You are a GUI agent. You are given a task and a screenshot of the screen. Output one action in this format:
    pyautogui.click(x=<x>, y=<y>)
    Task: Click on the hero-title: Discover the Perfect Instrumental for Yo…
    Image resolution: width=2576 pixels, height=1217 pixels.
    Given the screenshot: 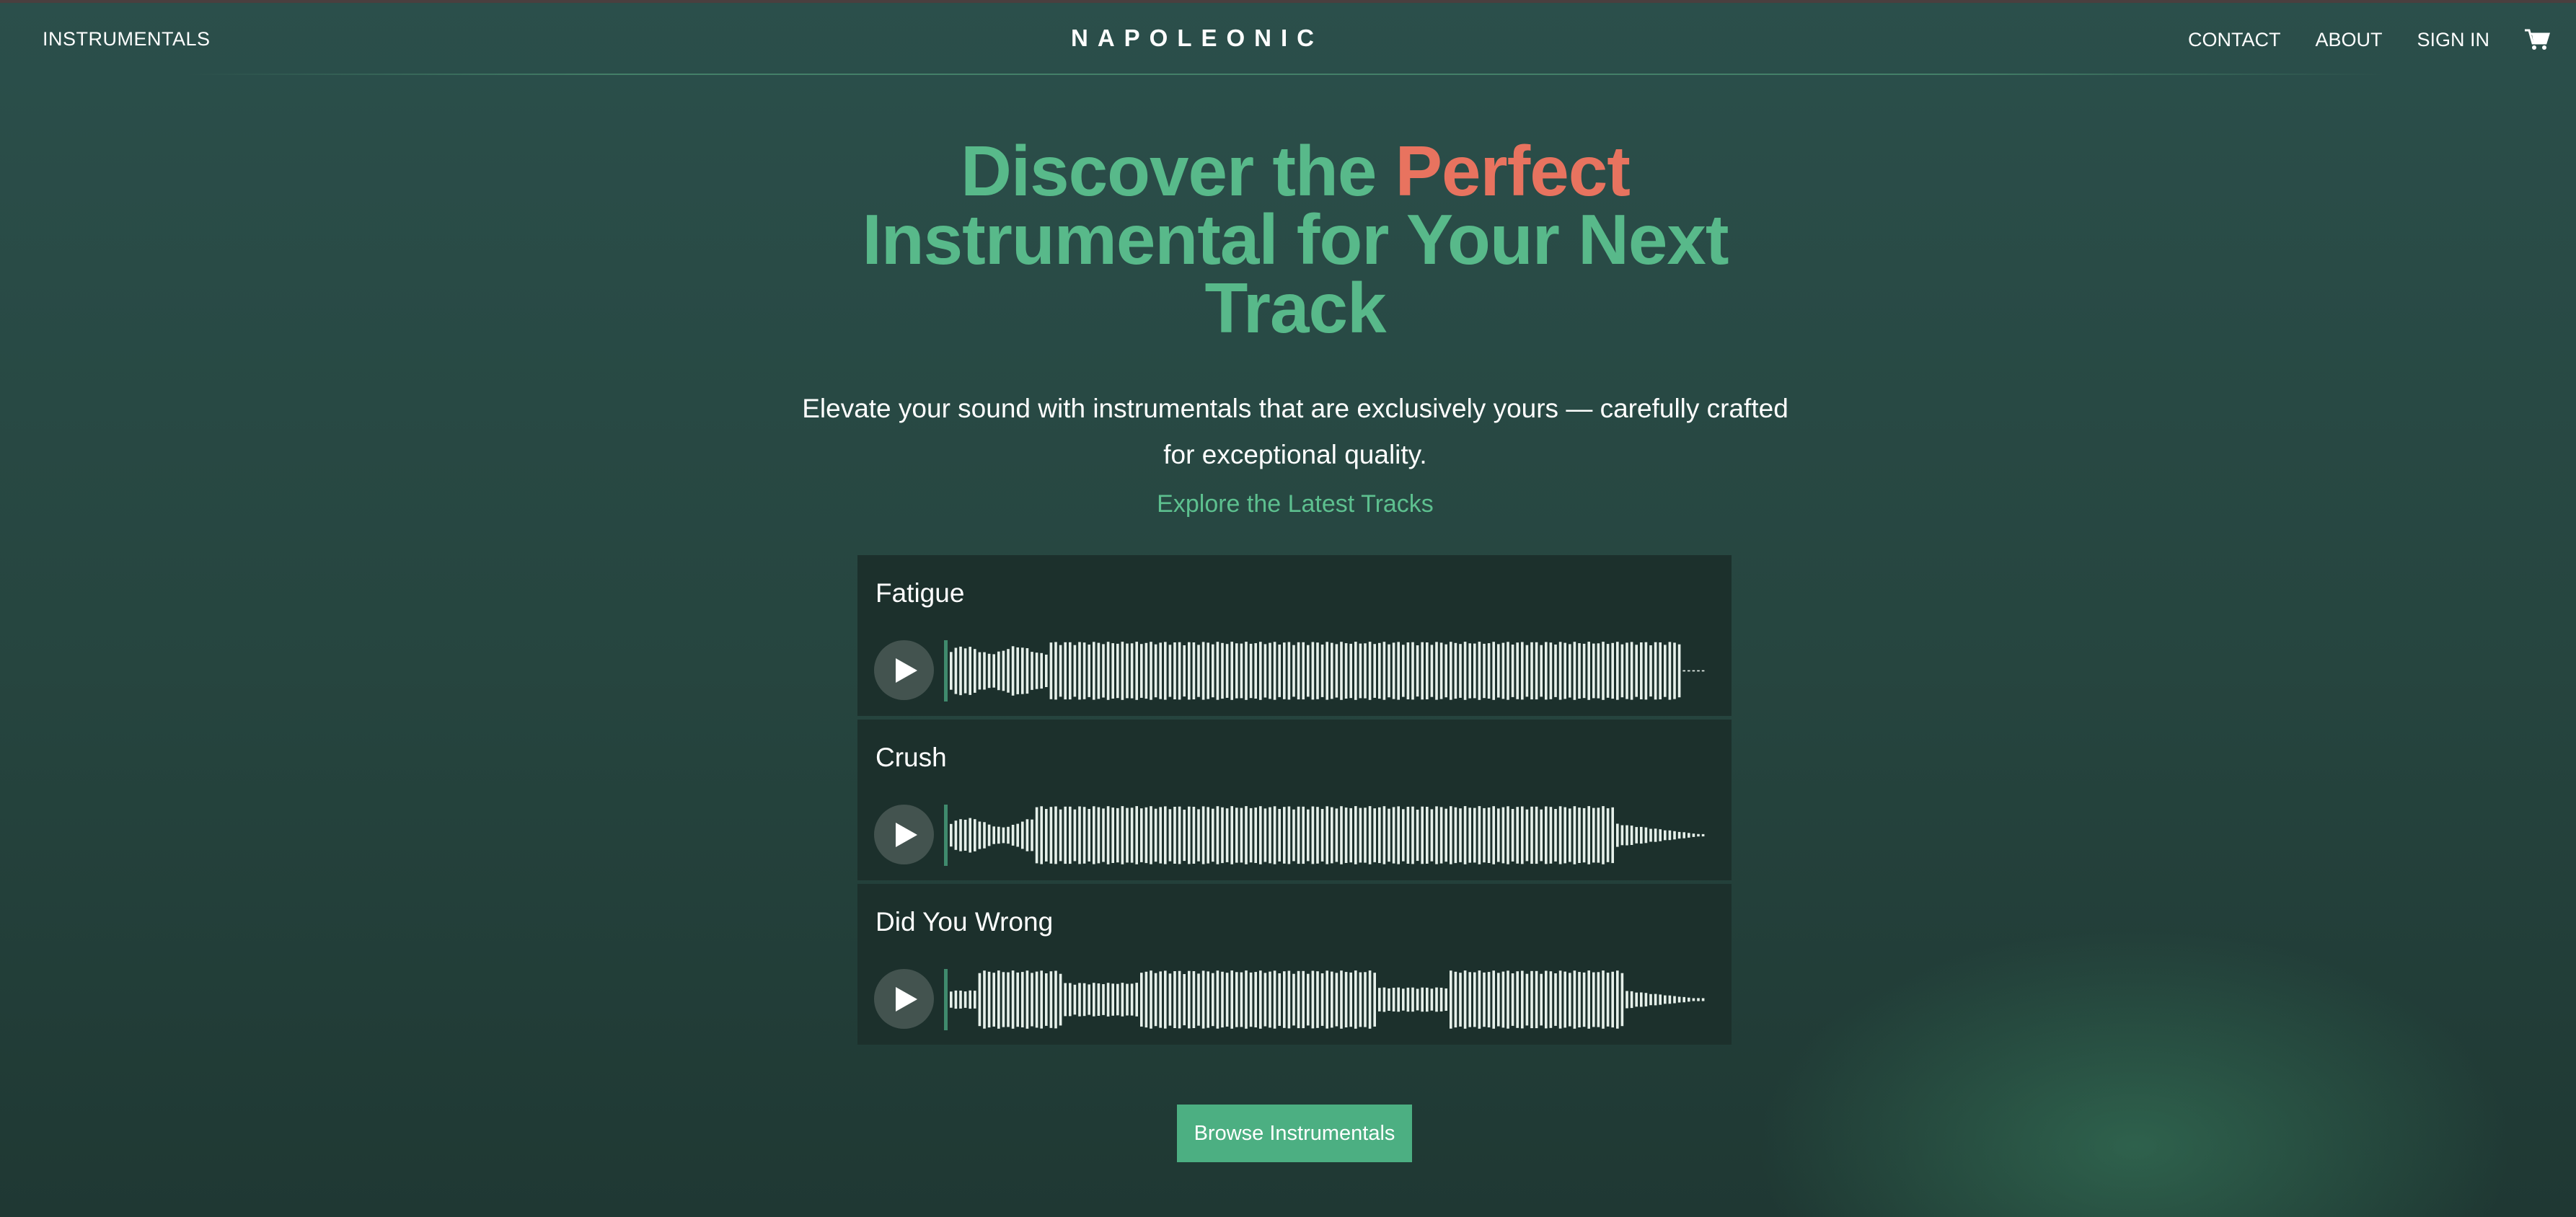 What is the action you would take?
    pyautogui.click(x=1295, y=240)
    